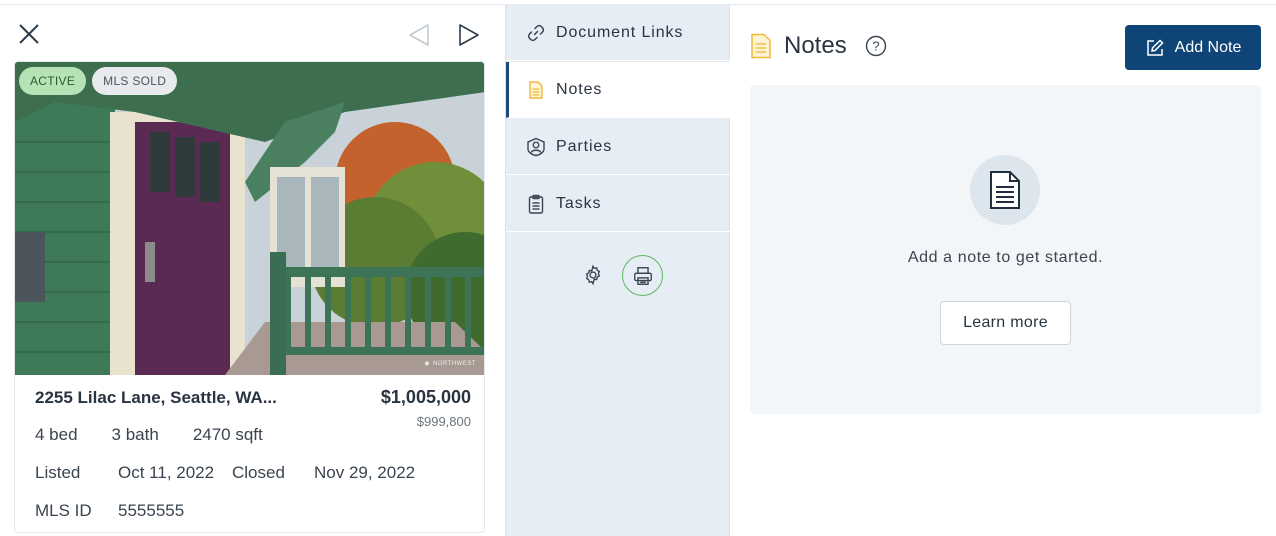 The height and width of the screenshot is (536, 1276). I want to click on closed-date: Nov 29, 2022, so click(365, 472).